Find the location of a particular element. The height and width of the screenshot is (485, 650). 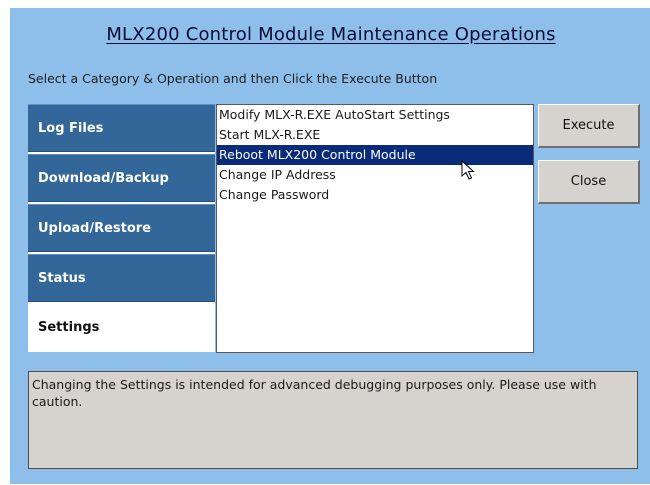

category-status: Status is located at coordinates (121, 278).